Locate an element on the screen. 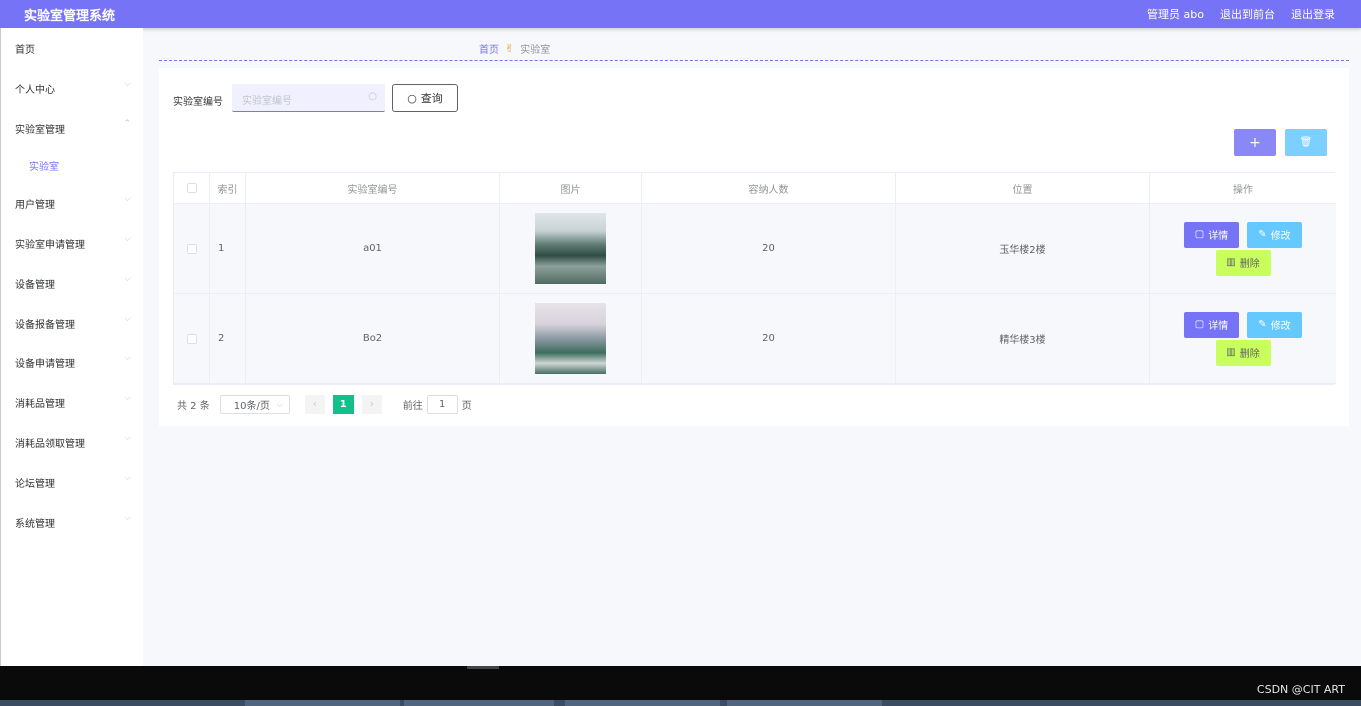 The image size is (1361, 706). sidebar-item-consumable-collection: 消耗品领取管理 ⌵ is located at coordinates (73, 441).